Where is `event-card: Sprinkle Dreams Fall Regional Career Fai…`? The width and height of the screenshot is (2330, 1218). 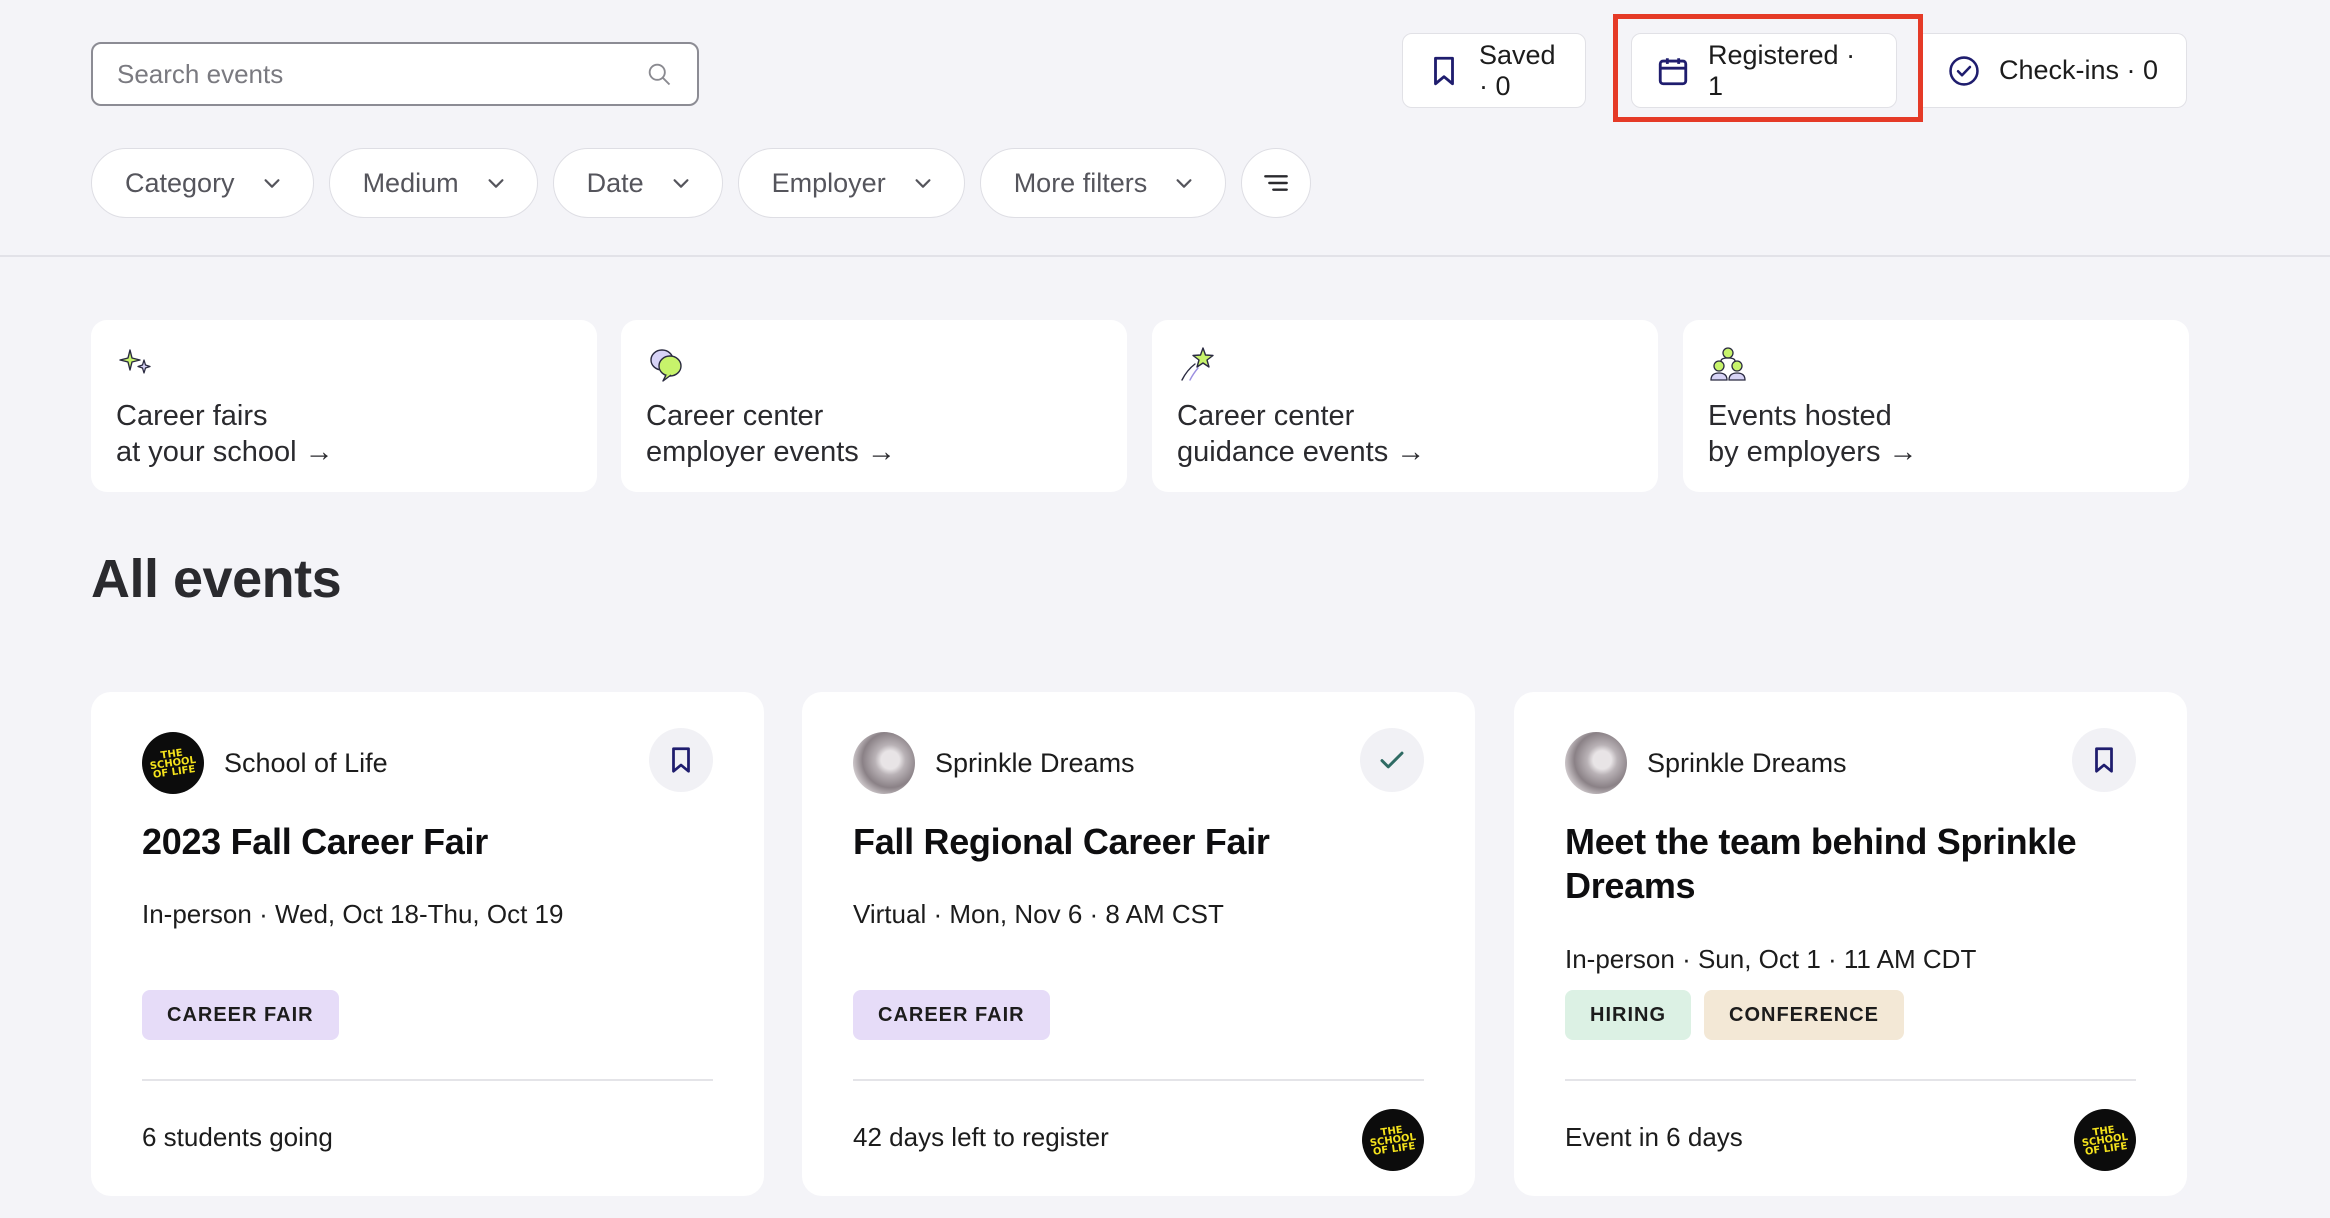
event-card: Sprinkle Dreams Fall Regional Career Fai… is located at coordinates (1138, 944).